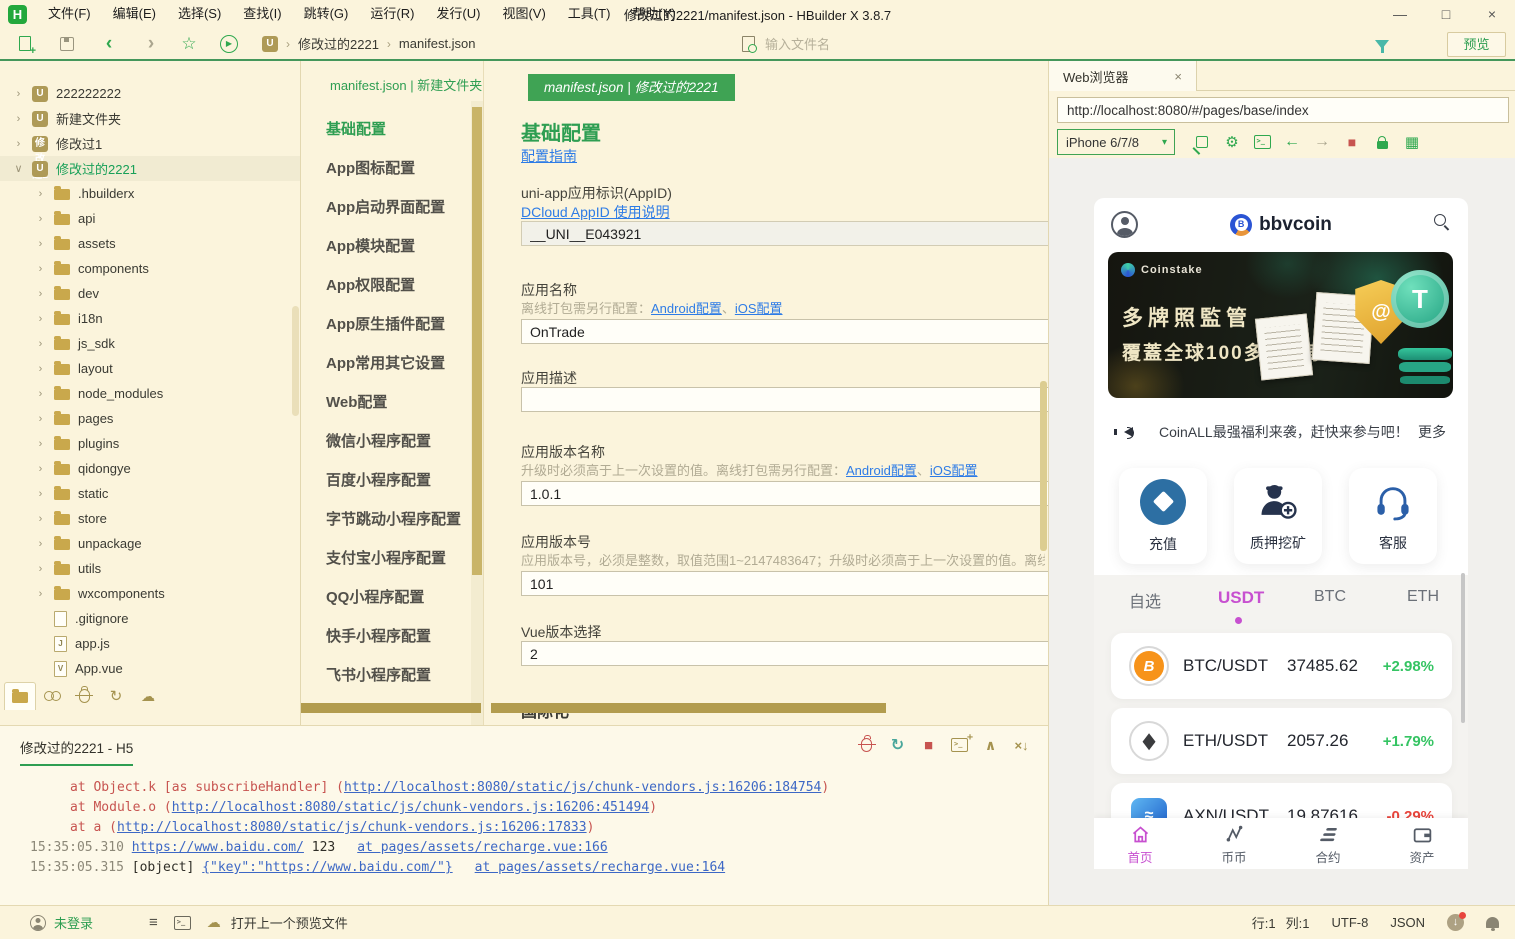 The image size is (1515, 939). Describe the element at coordinates (386, 557) in the screenshot. I see `nav-item-alipay: 支付宝小程序配置` at that location.